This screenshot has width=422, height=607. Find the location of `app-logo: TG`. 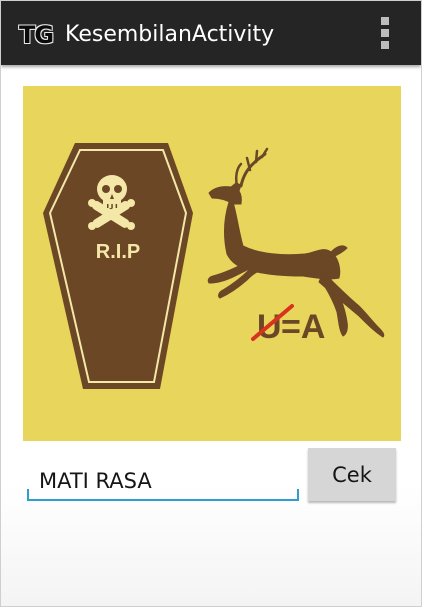

app-logo: TG is located at coordinates (36, 35).